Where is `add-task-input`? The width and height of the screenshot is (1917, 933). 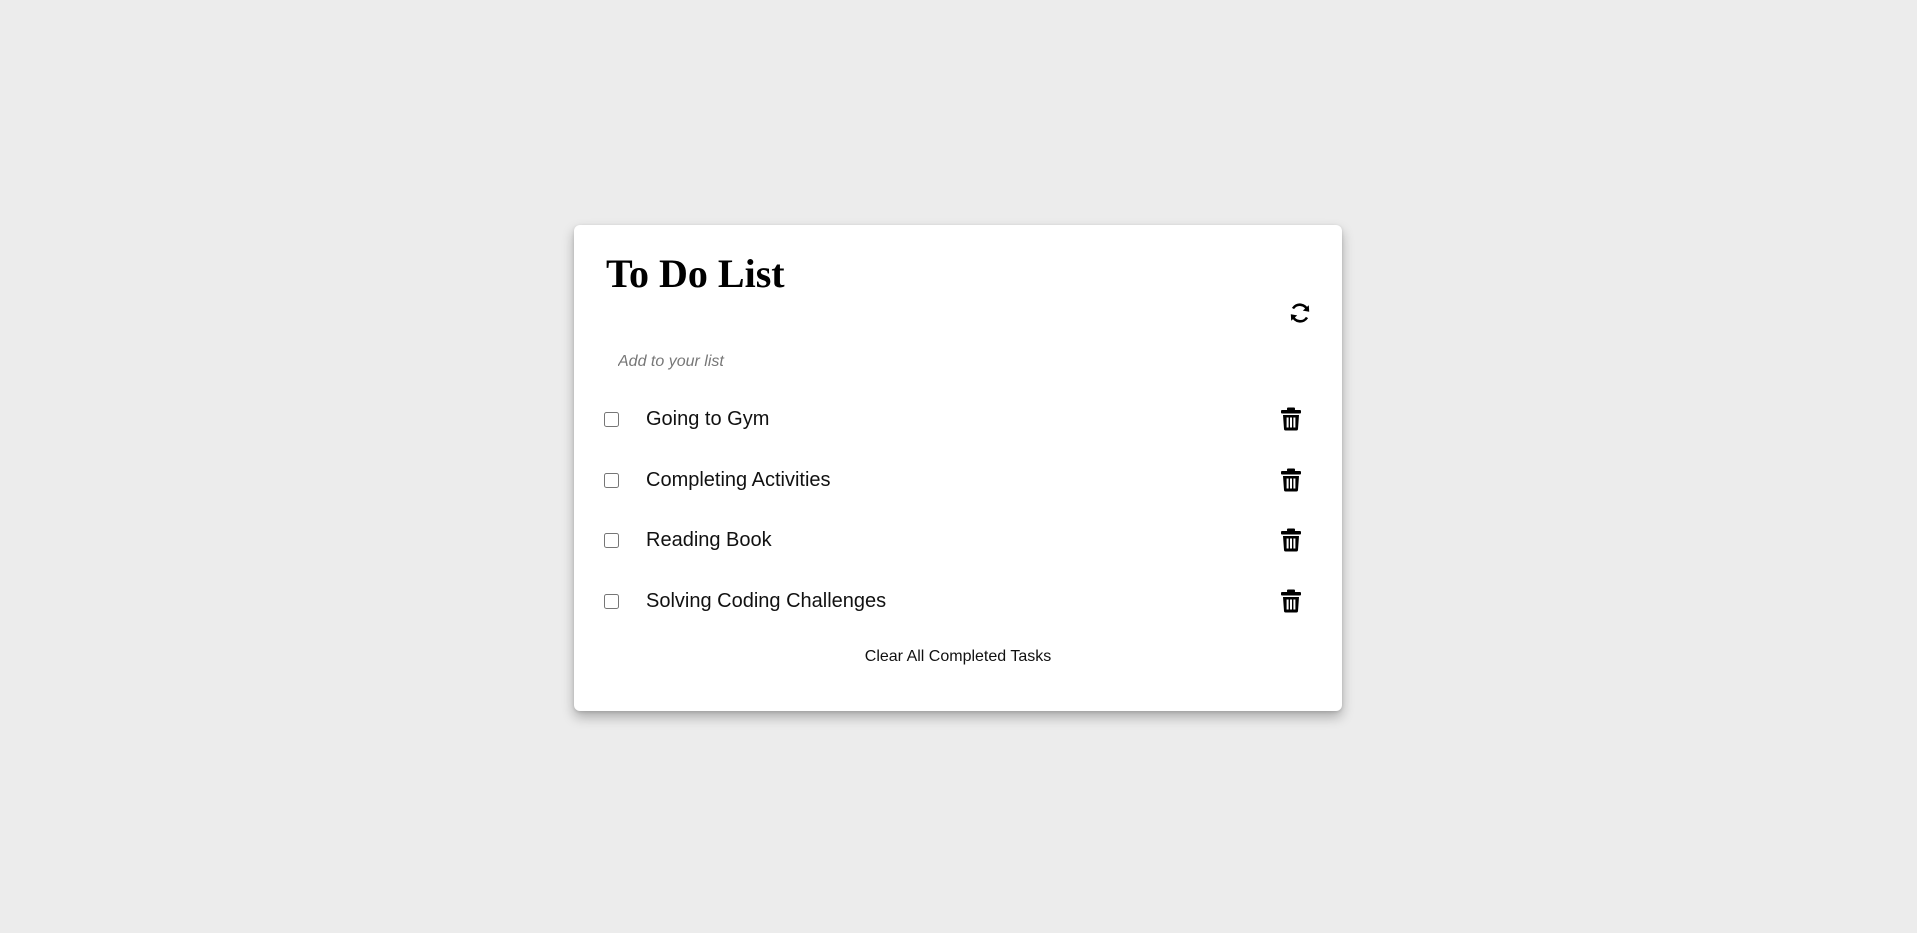 add-task-input is located at coordinates (951, 362).